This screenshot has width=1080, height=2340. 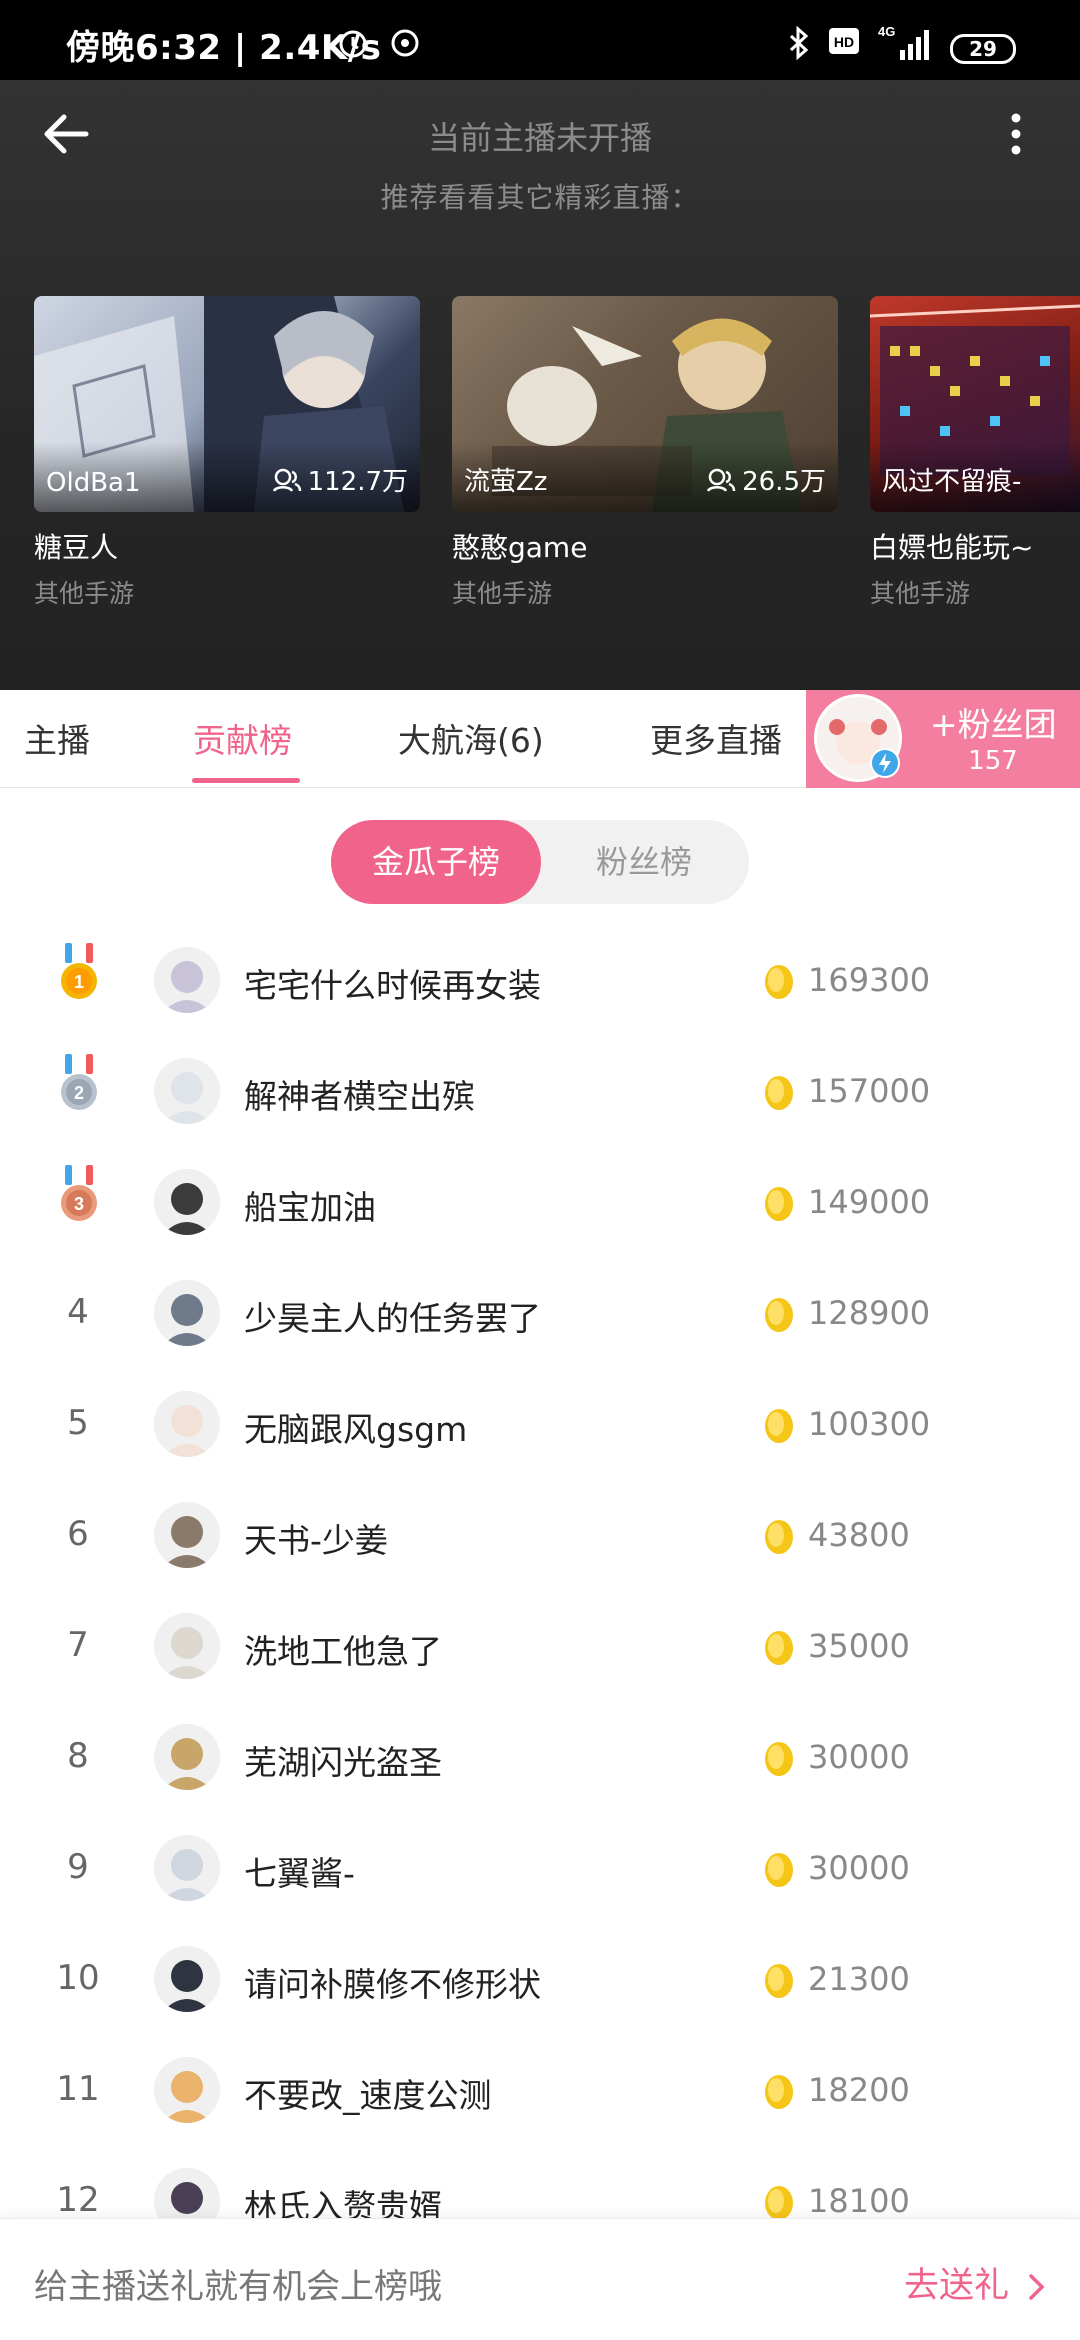 I want to click on segment-fans: 粉丝榜, so click(x=644, y=862).